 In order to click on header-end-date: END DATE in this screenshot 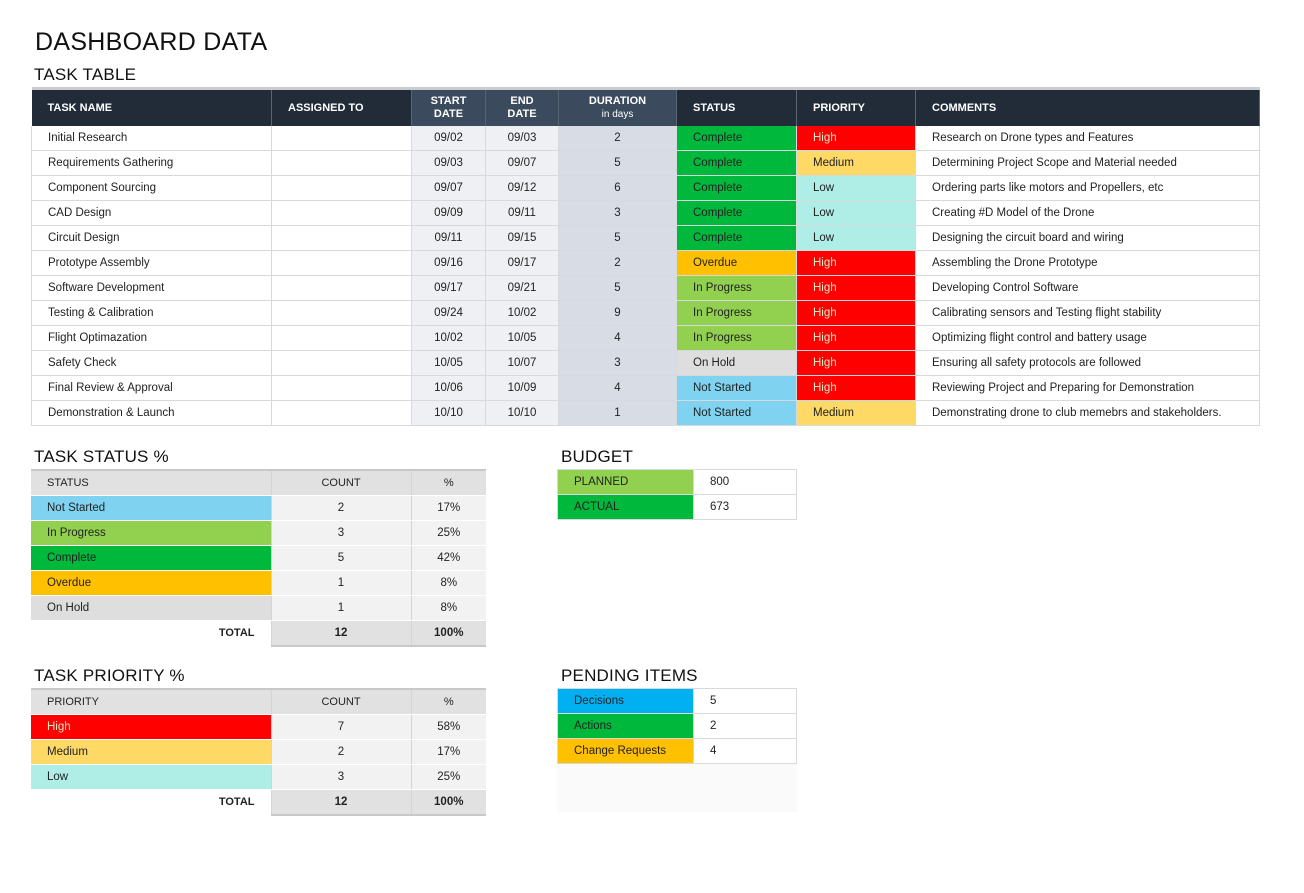, I will do `click(522, 107)`.